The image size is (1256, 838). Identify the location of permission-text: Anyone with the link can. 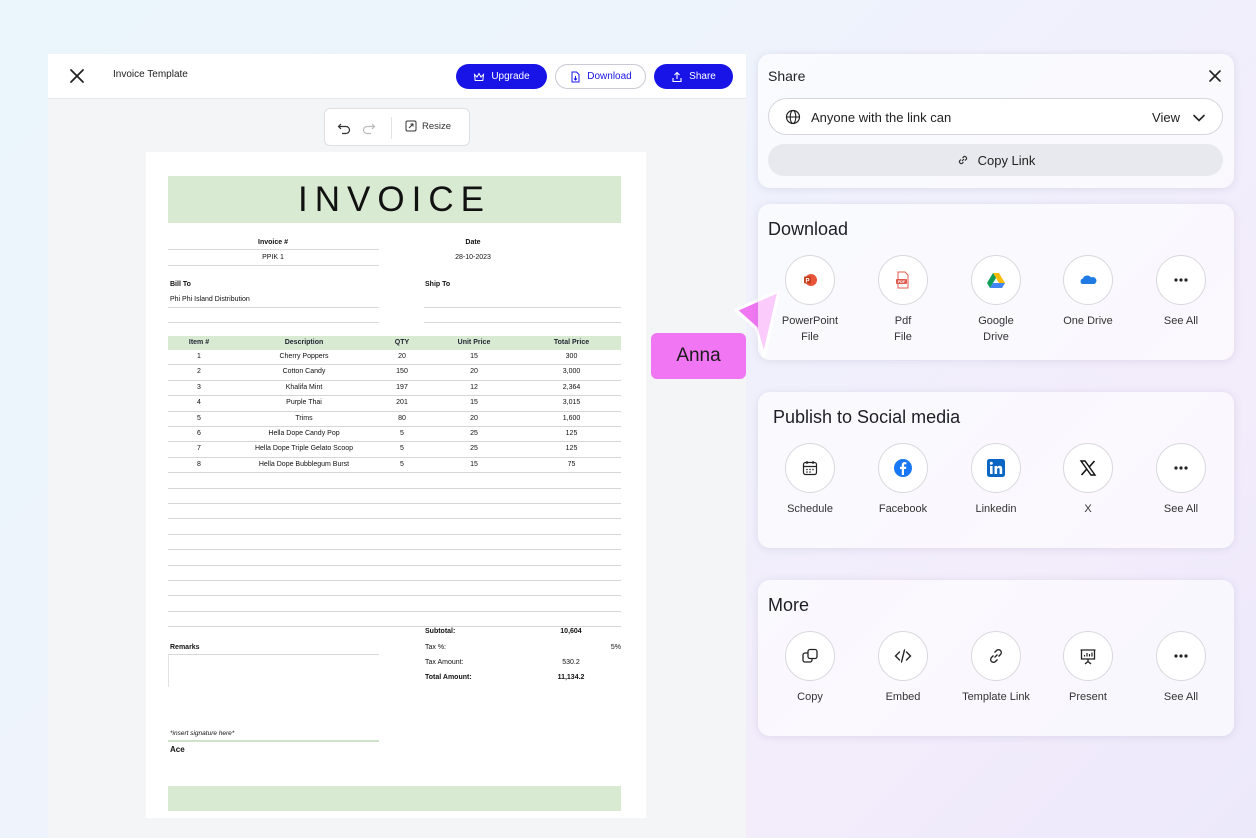
(881, 117).